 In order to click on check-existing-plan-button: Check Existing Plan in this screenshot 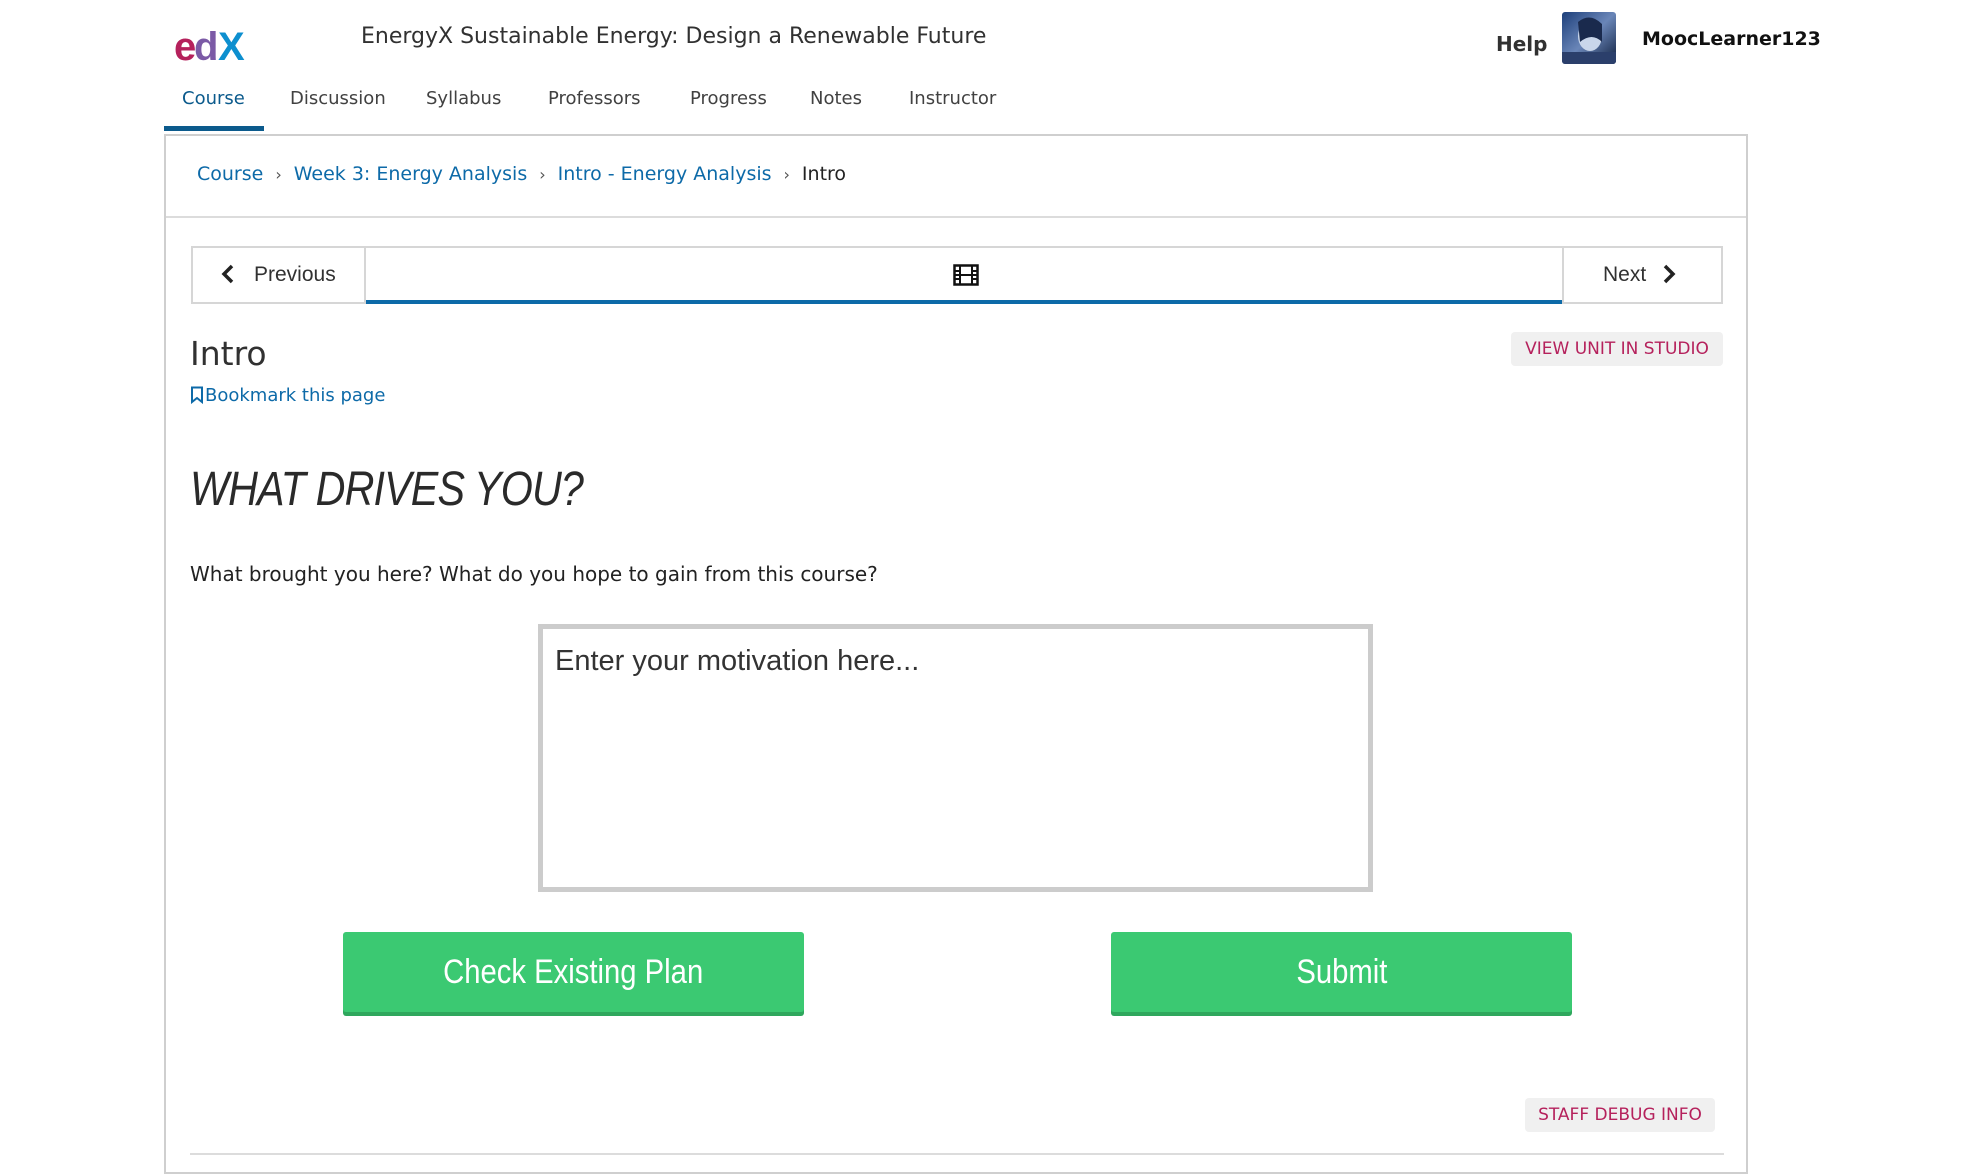, I will do `click(573, 972)`.